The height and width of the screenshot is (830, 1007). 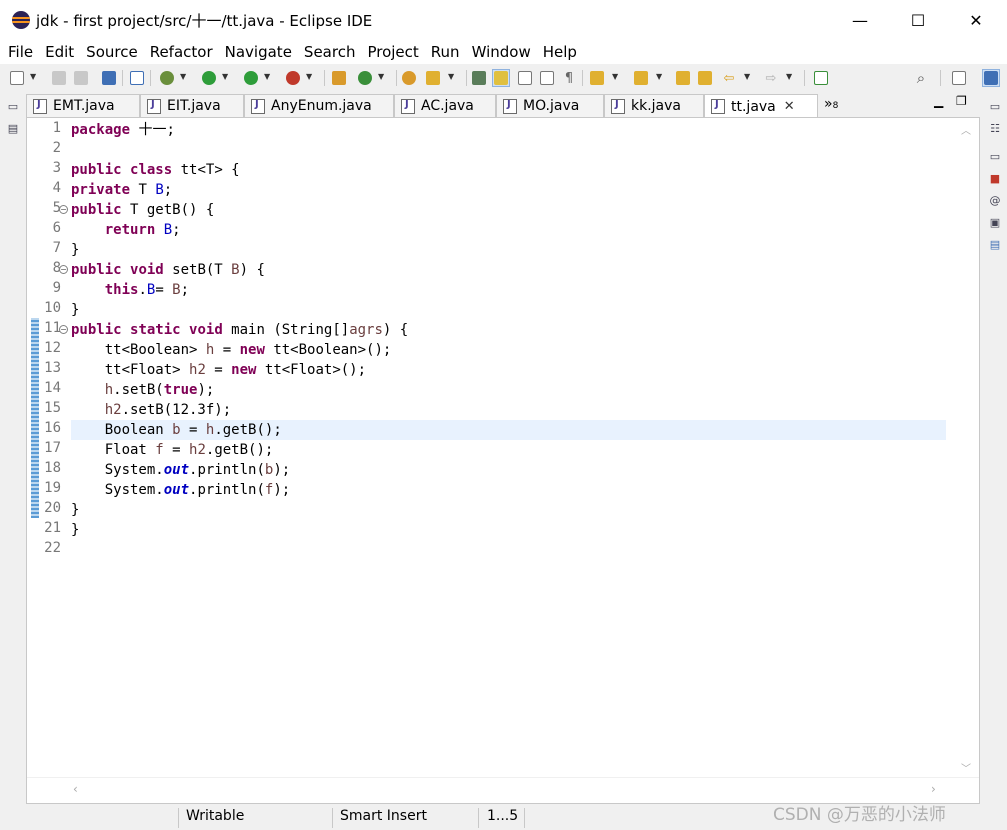 What do you see at coordinates (409, 78) in the screenshot?
I see `open-type-icon` at bounding box center [409, 78].